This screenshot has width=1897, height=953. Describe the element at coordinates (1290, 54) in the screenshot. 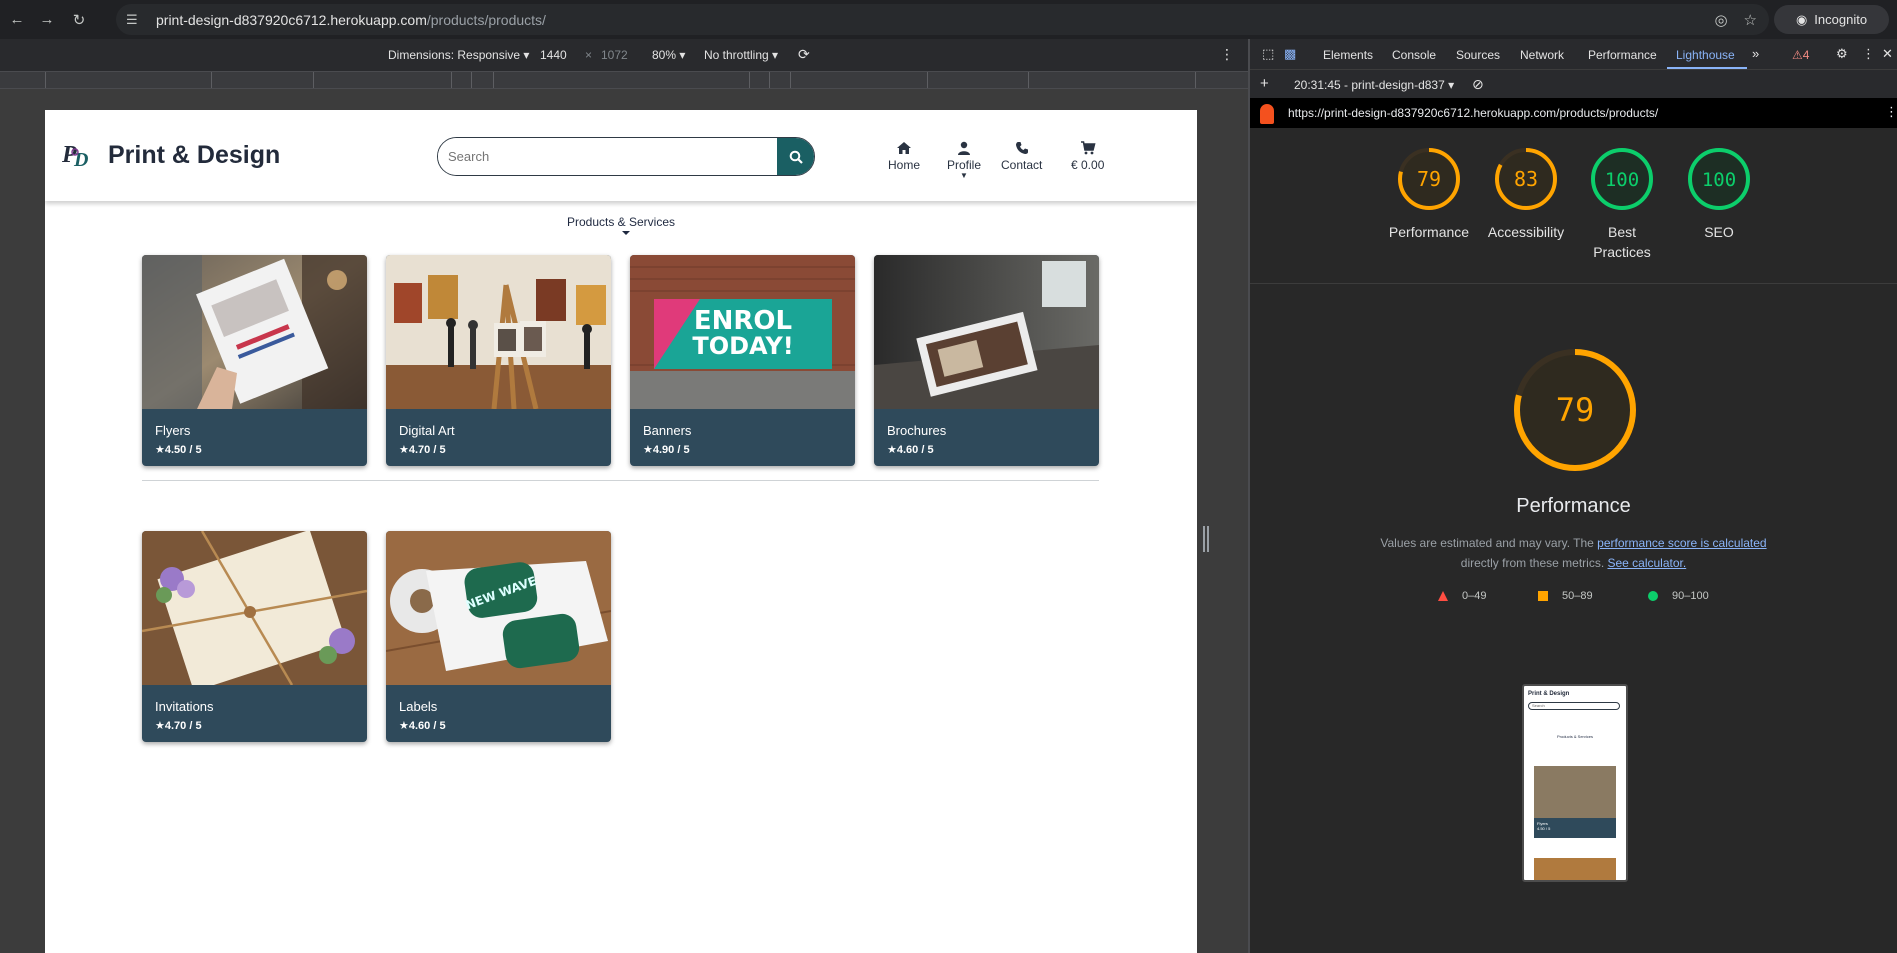

I see `device-toggle-icon: ▩` at that location.